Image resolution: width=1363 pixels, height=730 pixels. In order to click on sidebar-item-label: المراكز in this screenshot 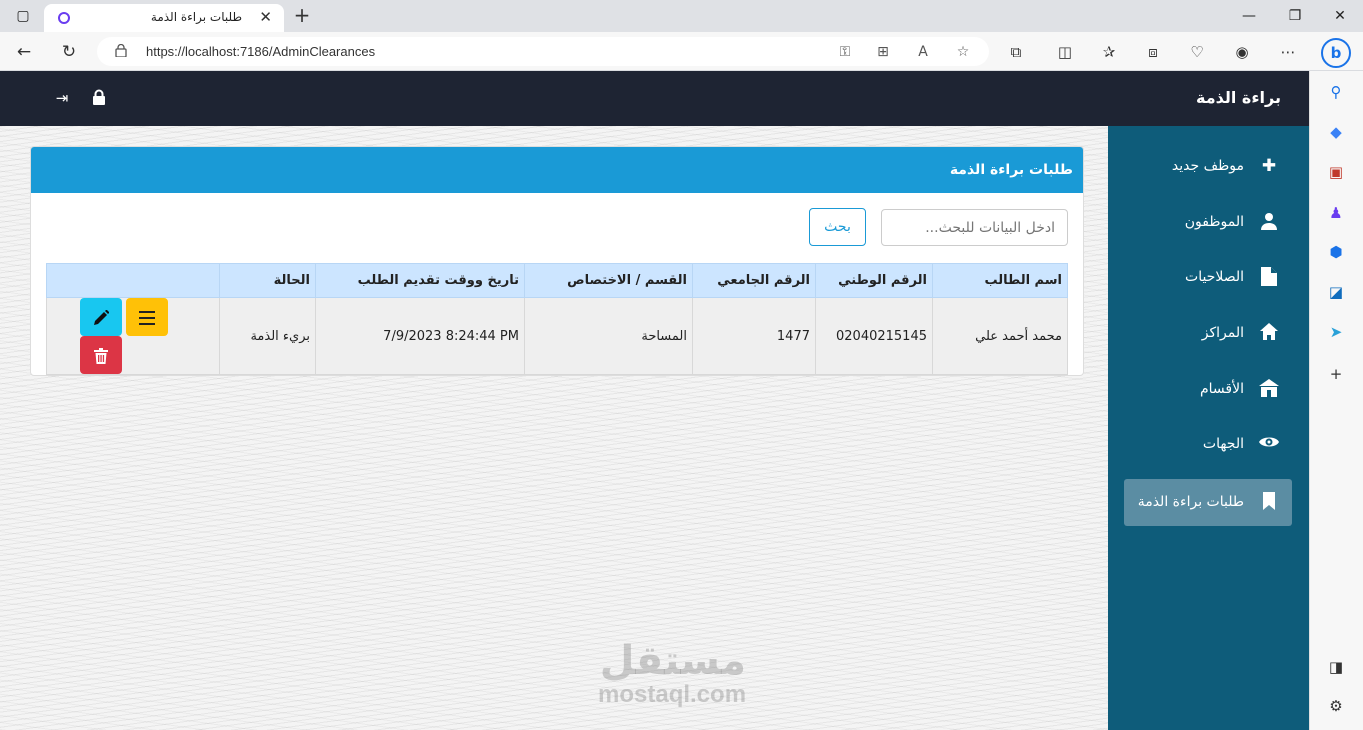, I will do `click(1222, 333)`.